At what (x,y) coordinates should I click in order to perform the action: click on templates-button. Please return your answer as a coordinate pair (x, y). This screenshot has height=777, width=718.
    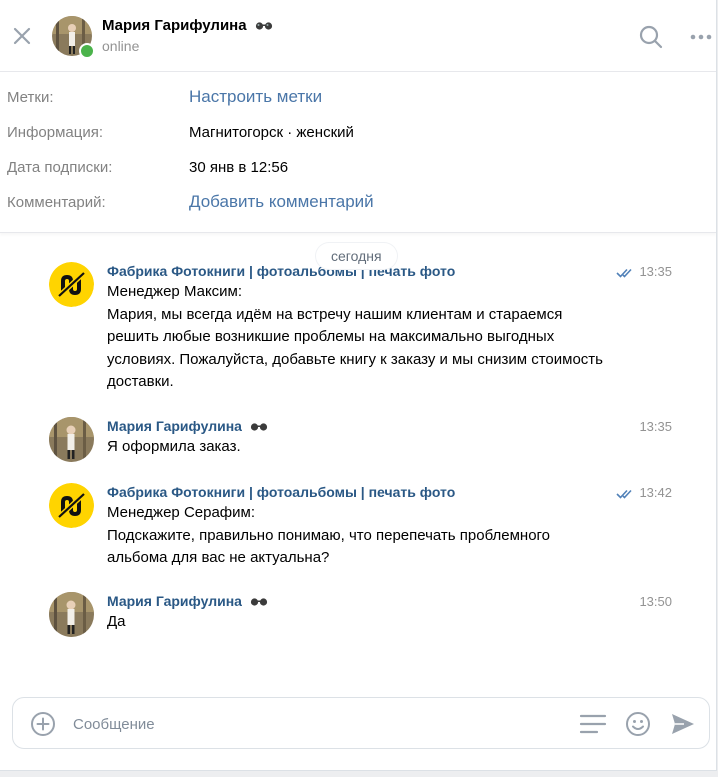
    Looking at the image, I should click on (593, 724).